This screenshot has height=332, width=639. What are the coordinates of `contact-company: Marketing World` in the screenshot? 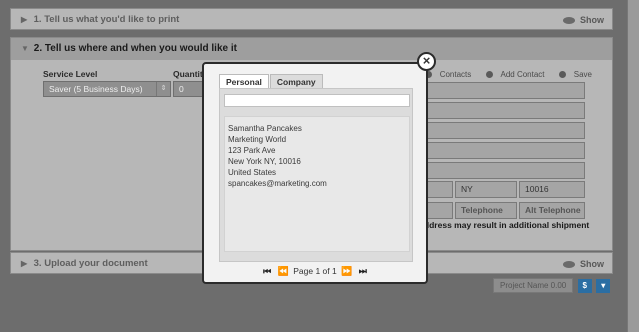 It's located at (257, 139).